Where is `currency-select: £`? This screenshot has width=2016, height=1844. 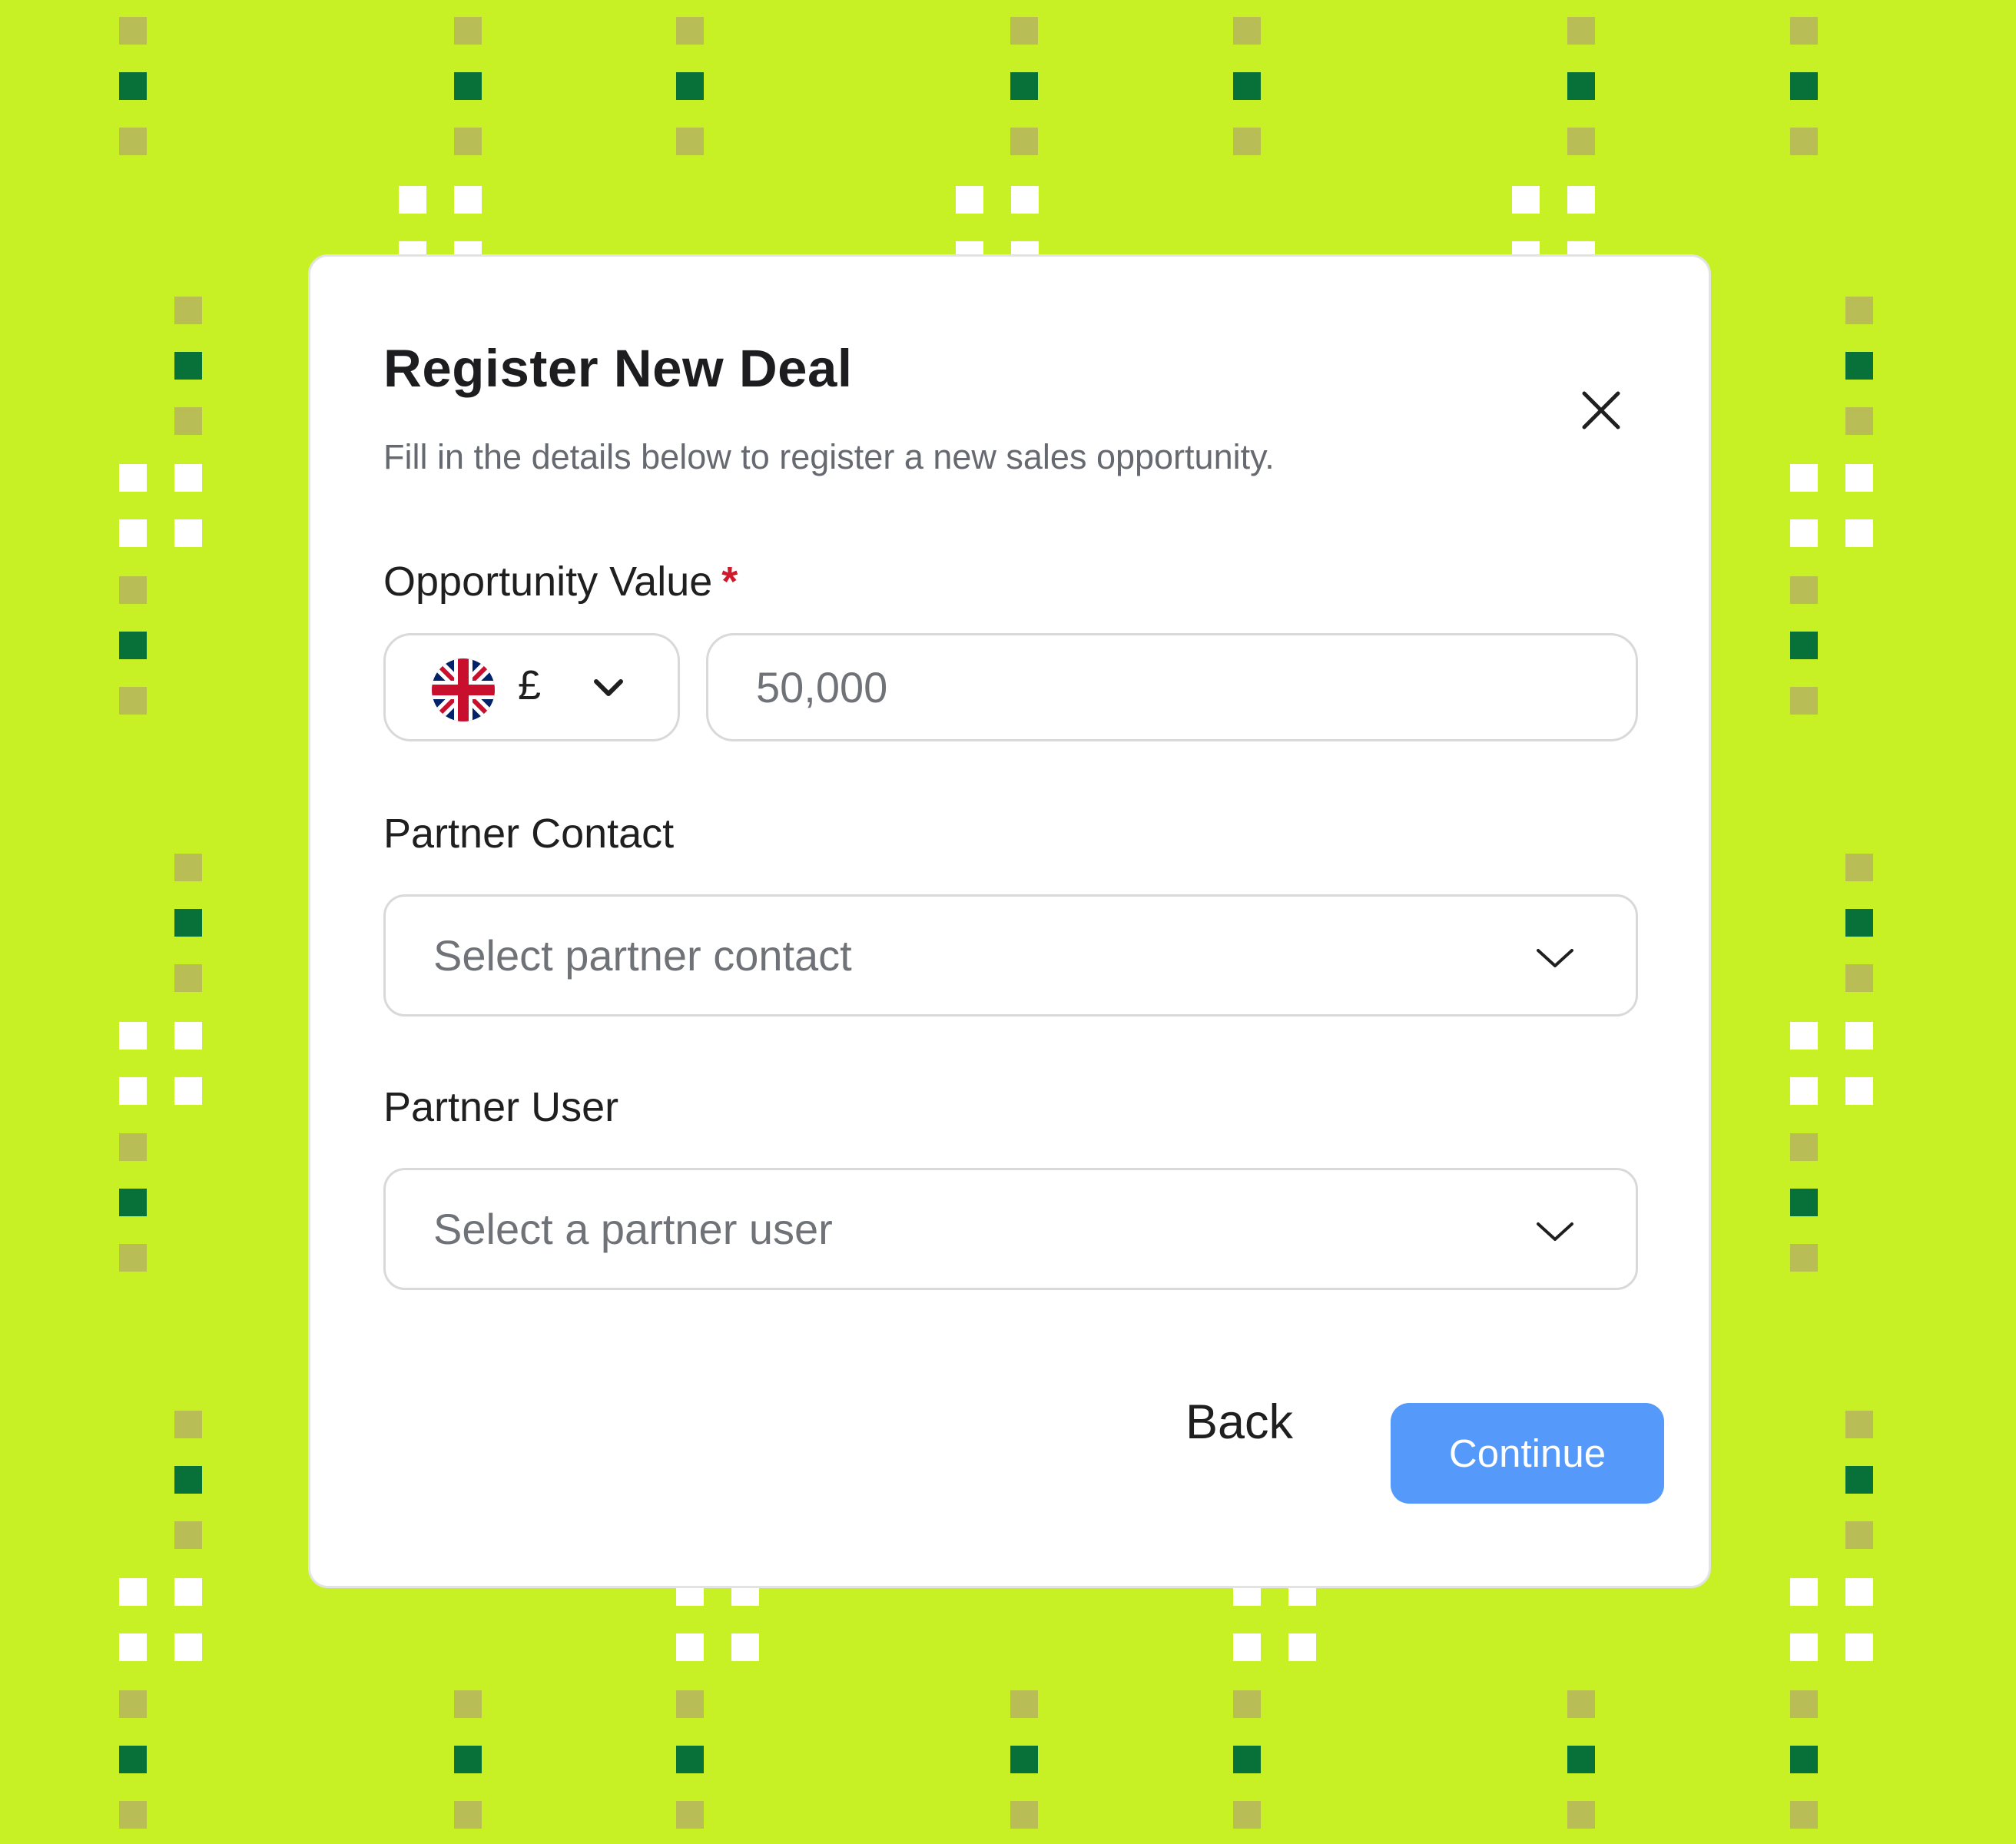 currency-select: £ is located at coordinates (531, 687).